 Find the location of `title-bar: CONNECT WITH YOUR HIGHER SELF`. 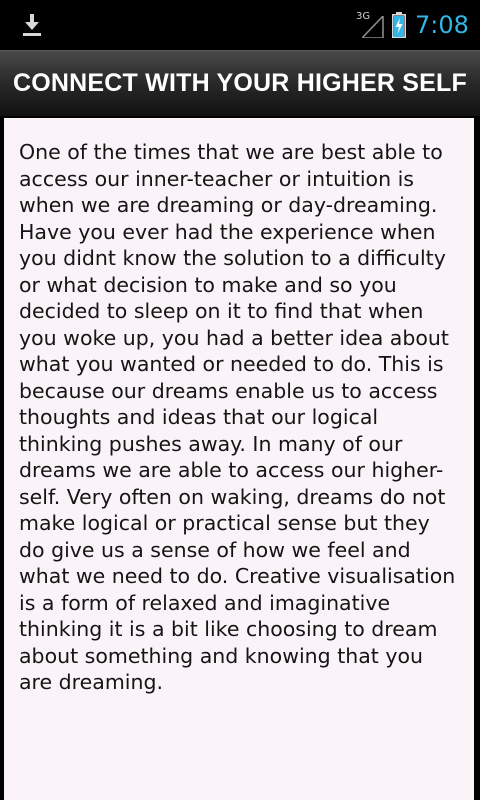

title-bar: CONNECT WITH YOUR HIGHER SELF is located at coordinates (240, 83).